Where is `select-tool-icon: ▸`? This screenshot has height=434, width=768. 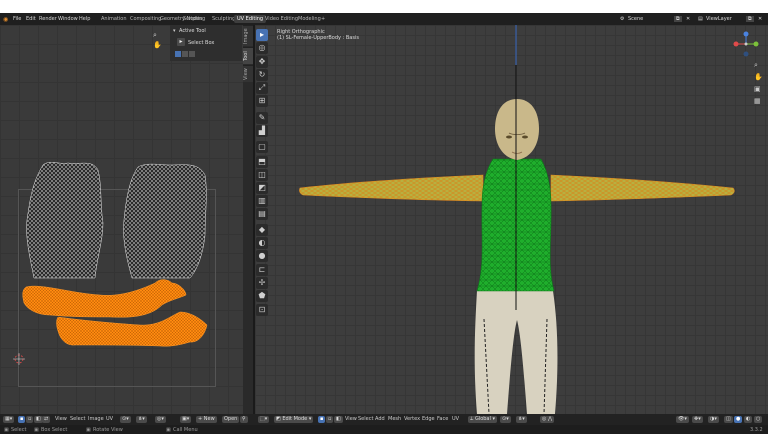 select-tool-icon: ▸ is located at coordinates (262, 35).